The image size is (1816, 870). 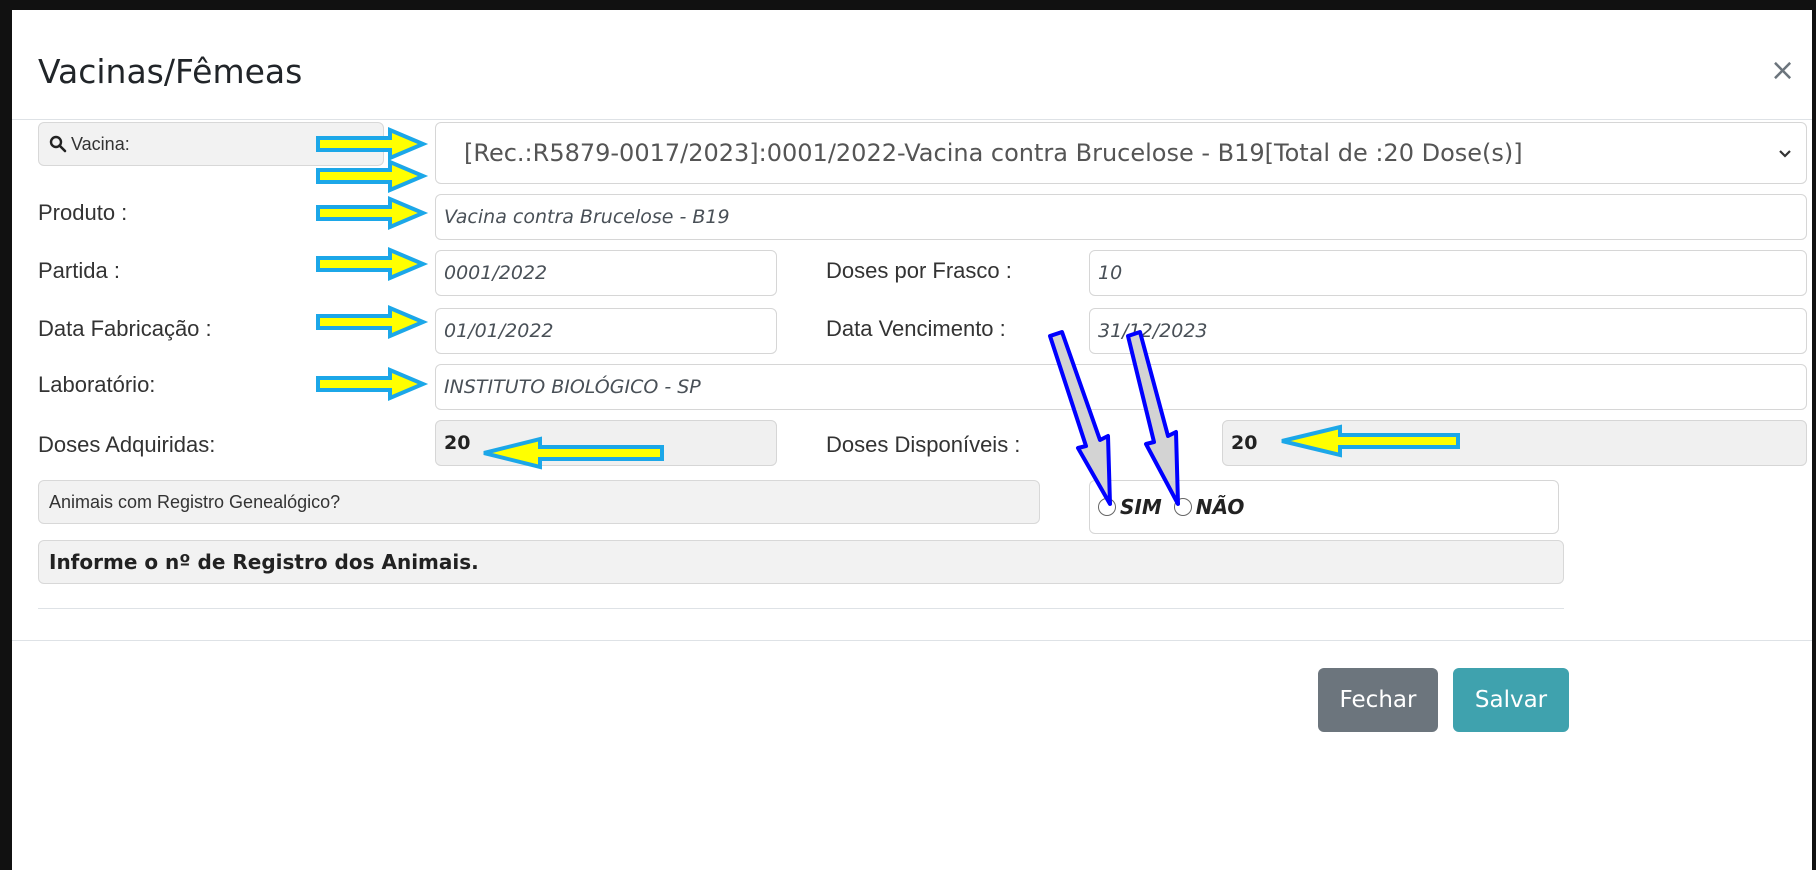 What do you see at coordinates (1107, 507) in the screenshot?
I see `radio-sim` at bounding box center [1107, 507].